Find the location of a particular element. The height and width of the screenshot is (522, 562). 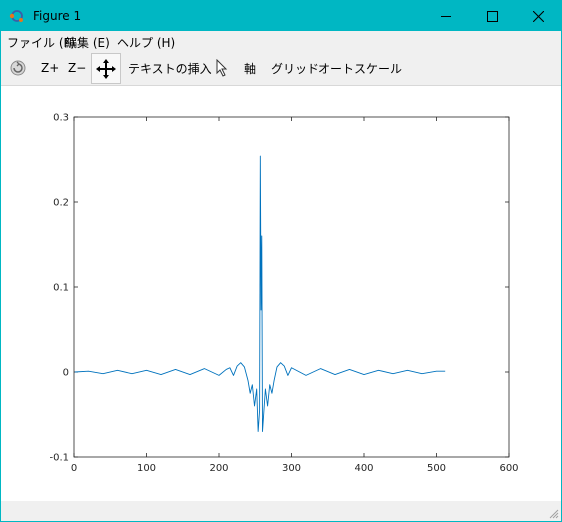

resize-grip-icon is located at coordinates (553, 513).